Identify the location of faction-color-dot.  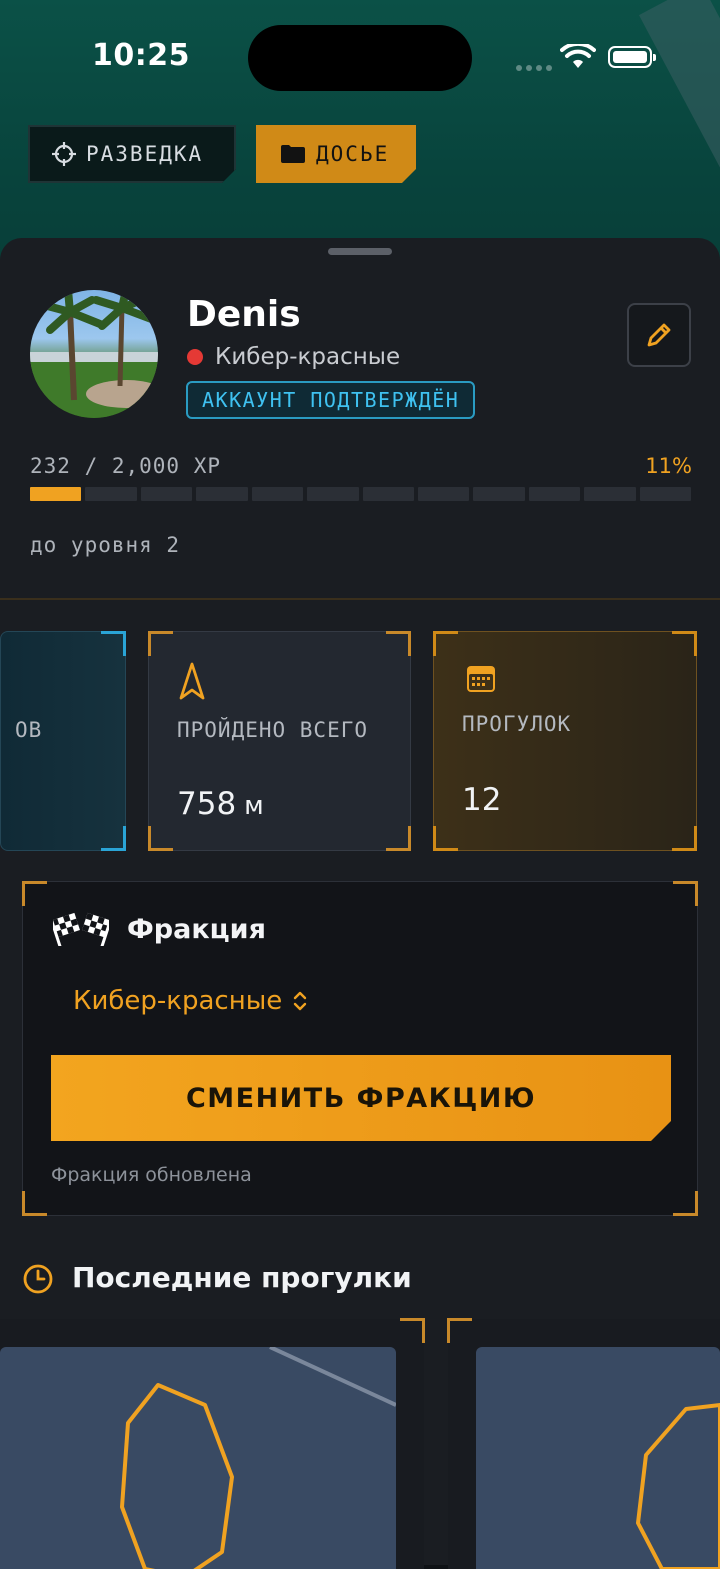
(195, 357).